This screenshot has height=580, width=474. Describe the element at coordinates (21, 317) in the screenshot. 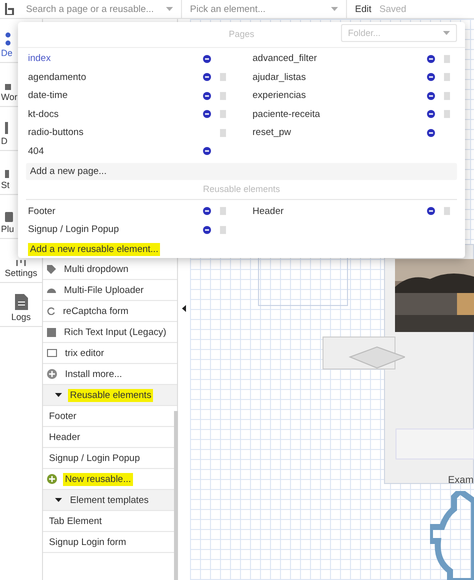

I see `nav-tab: Logs` at that location.